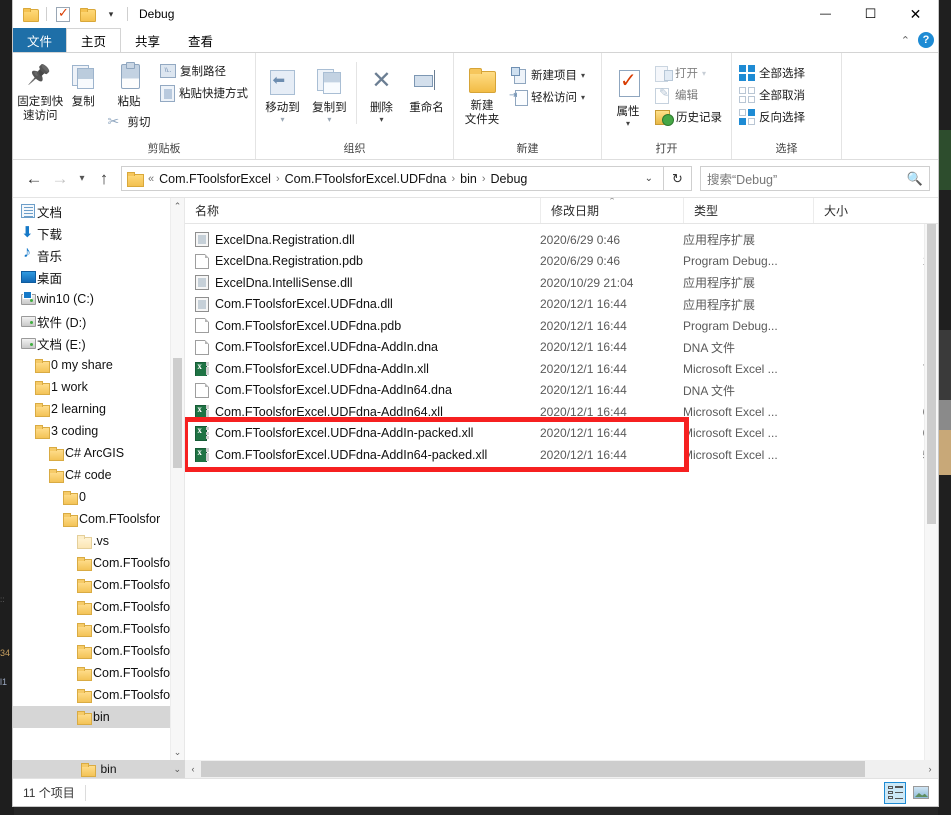 The width and height of the screenshot is (951, 815). Describe the element at coordinates (772, 73) in the screenshot. I see `select-all-button: 全部选择` at that location.